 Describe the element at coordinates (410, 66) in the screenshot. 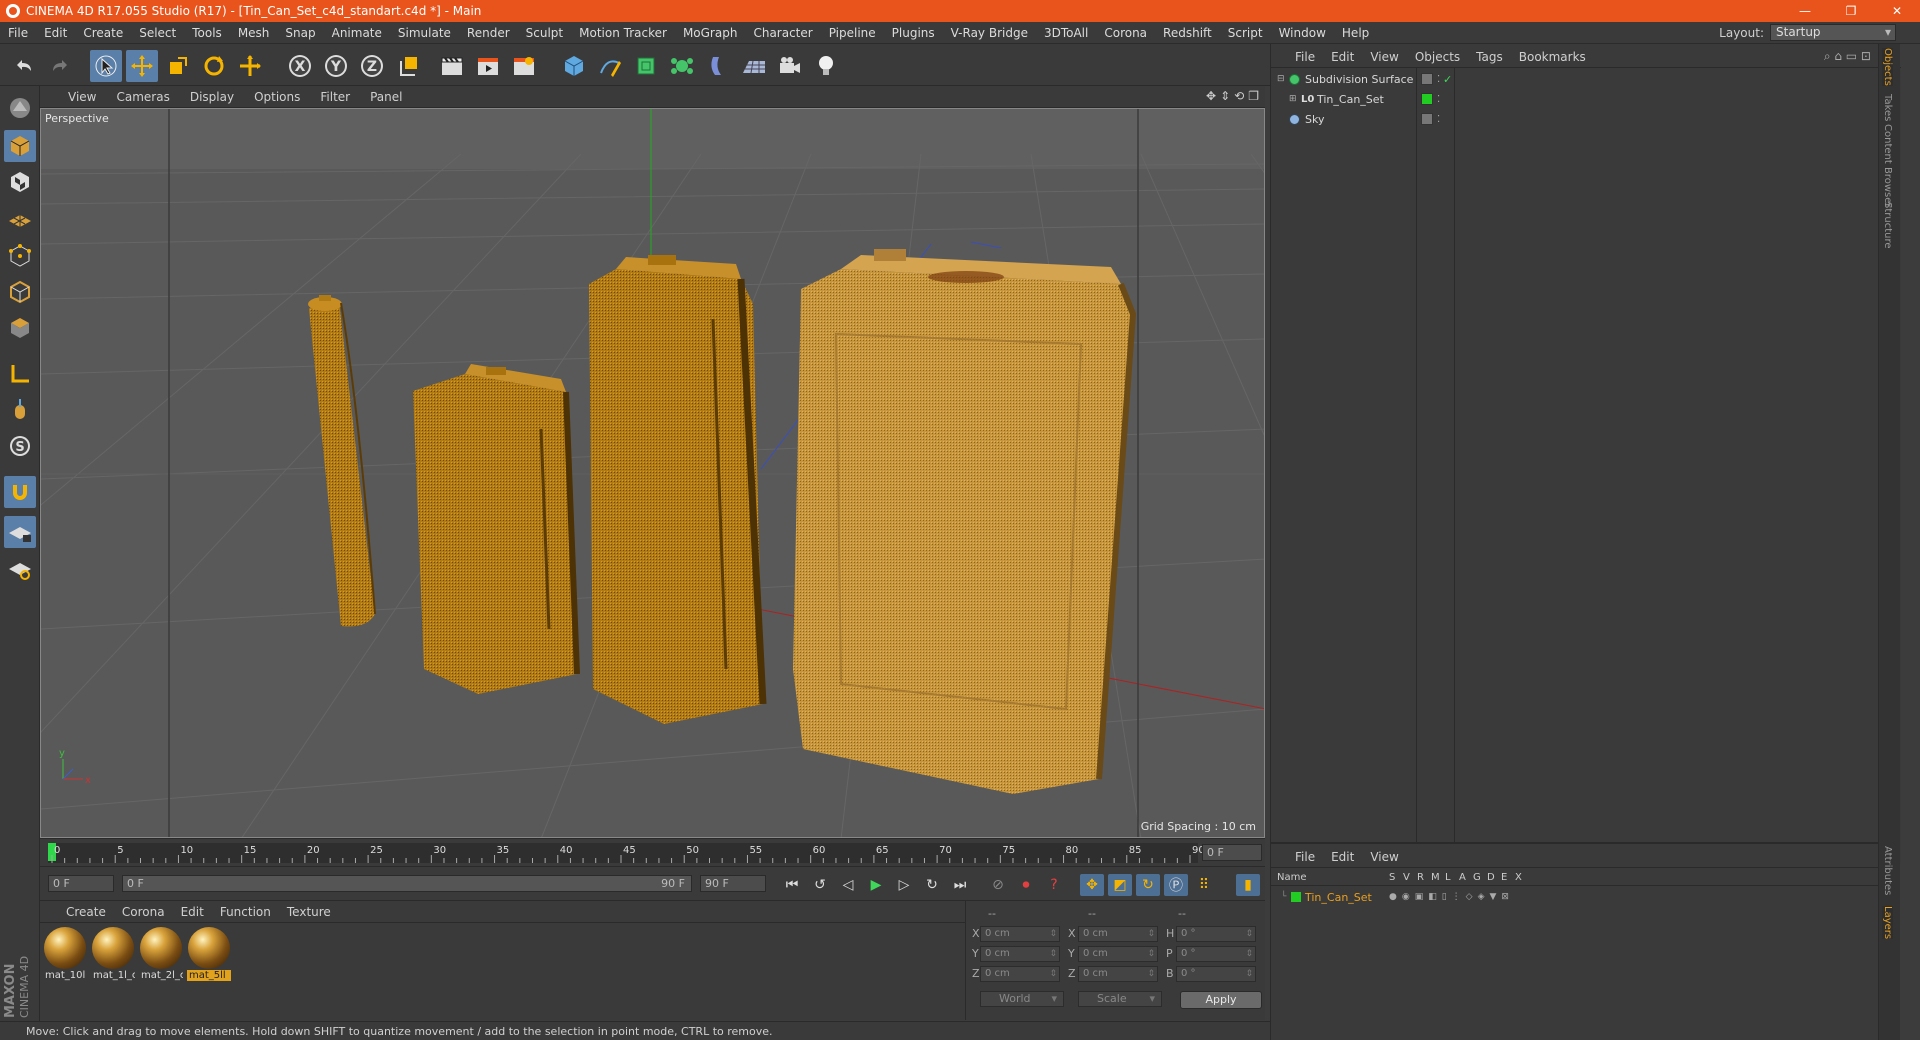

I see `coordinate-system-button` at that location.